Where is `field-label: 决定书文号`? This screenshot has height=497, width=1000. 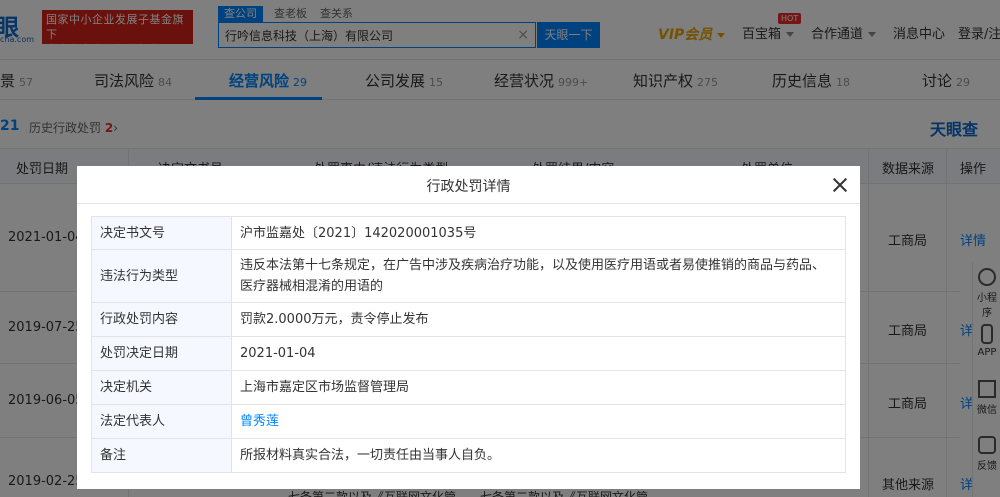 field-label: 决定书文号 is located at coordinates (161, 233).